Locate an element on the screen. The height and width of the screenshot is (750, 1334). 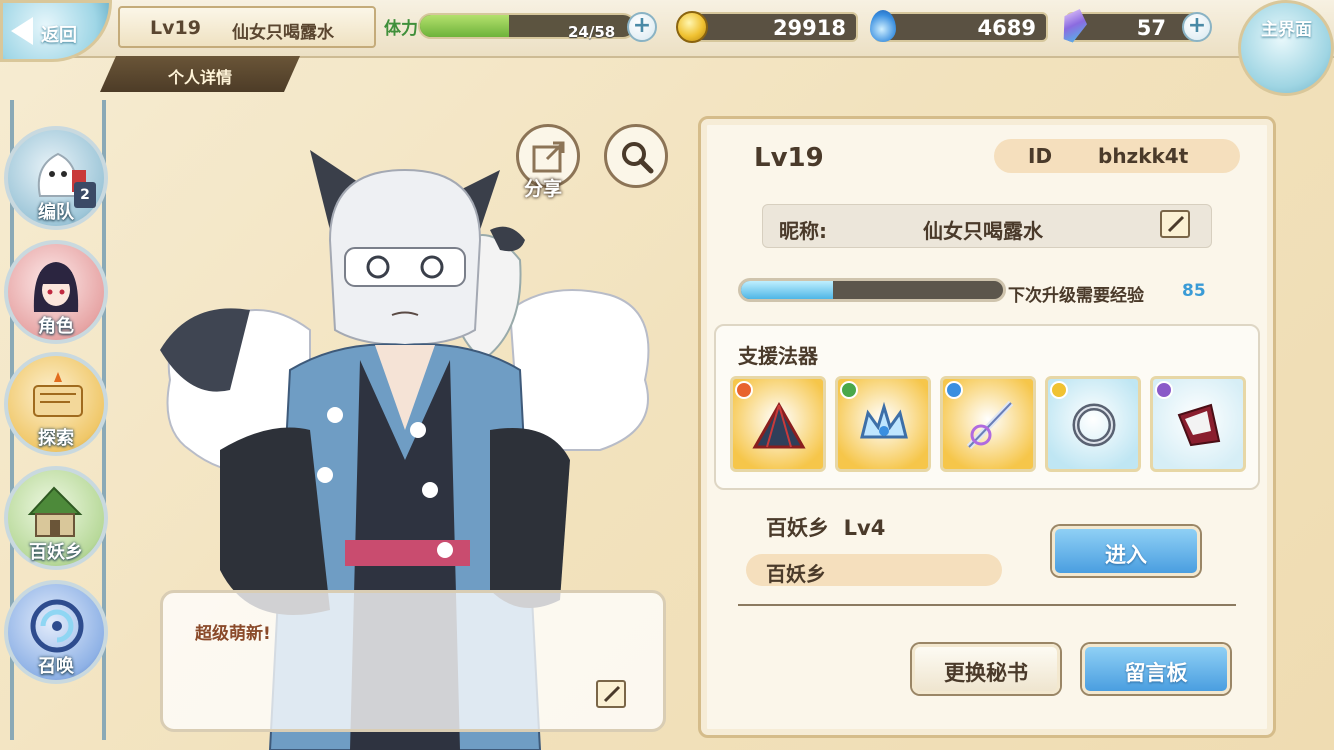
panel-divider is located at coordinates (987, 605).